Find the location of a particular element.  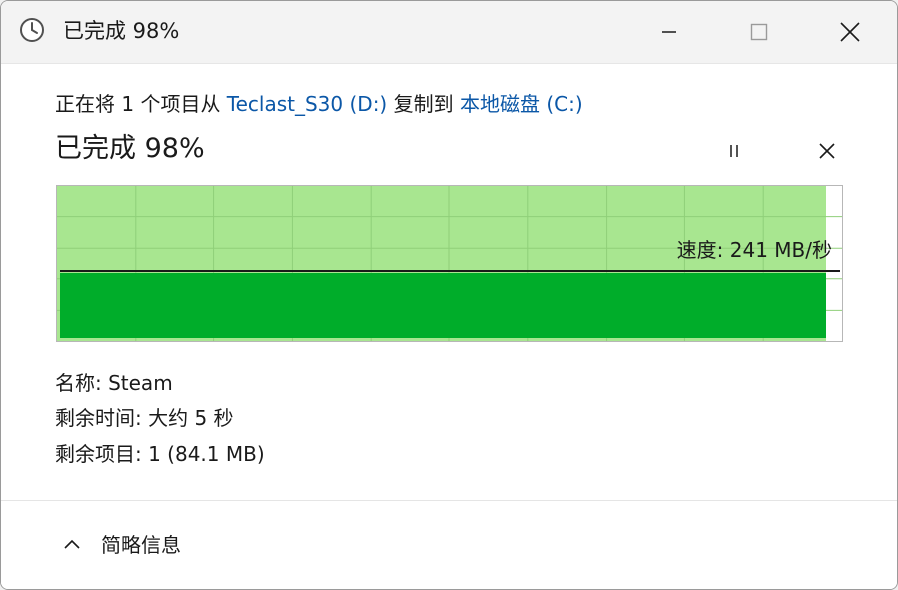

pause-button is located at coordinates (734, 151).